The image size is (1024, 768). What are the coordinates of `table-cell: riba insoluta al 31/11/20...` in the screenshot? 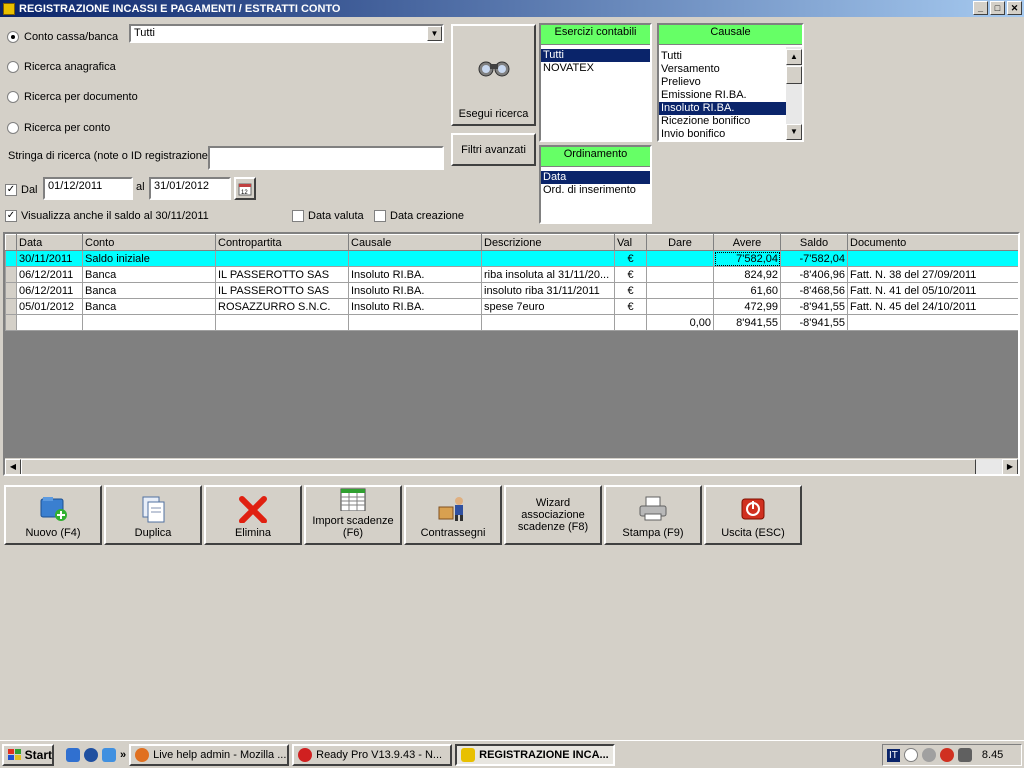 It's located at (548, 274).